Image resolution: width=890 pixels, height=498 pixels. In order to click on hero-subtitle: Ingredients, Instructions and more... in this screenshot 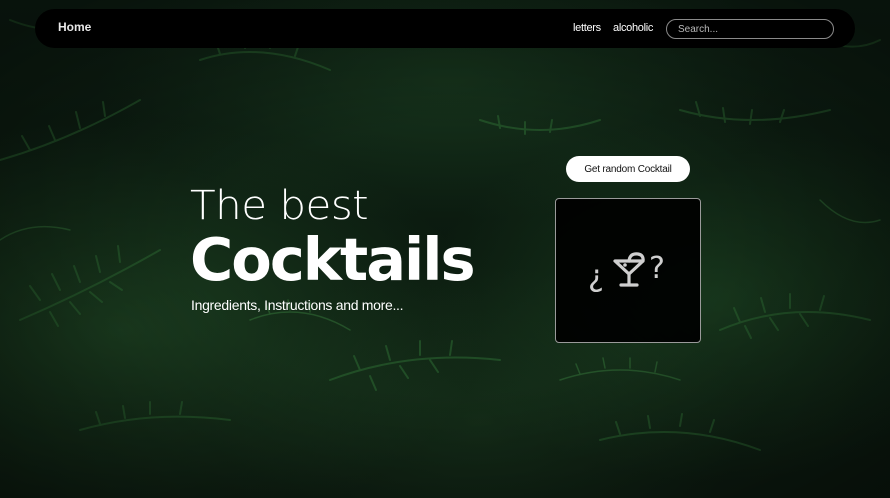, I will do `click(297, 305)`.